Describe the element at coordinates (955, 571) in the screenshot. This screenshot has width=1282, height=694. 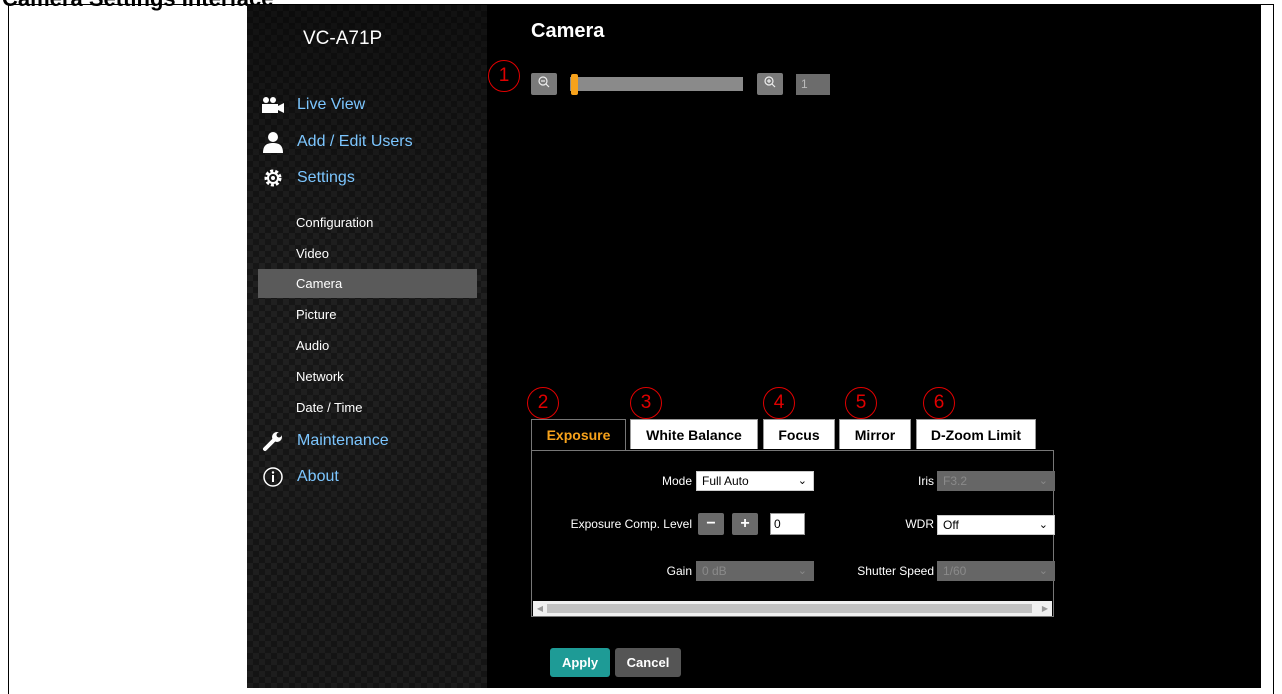
I see `shutter-speed-select-value: 1/60` at that location.